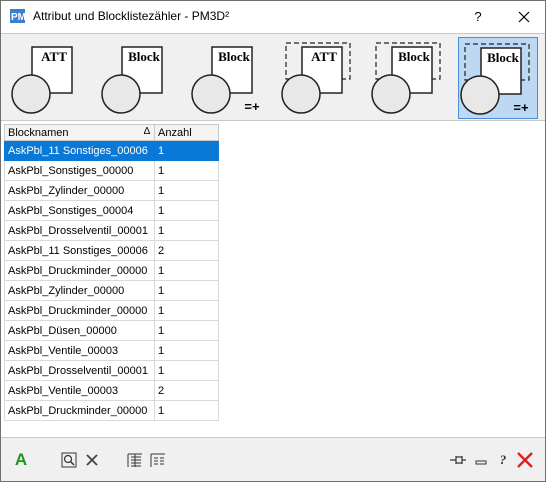 This screenshot has height=482, width=546. I want to click on minimize-button, so click(481, 460).